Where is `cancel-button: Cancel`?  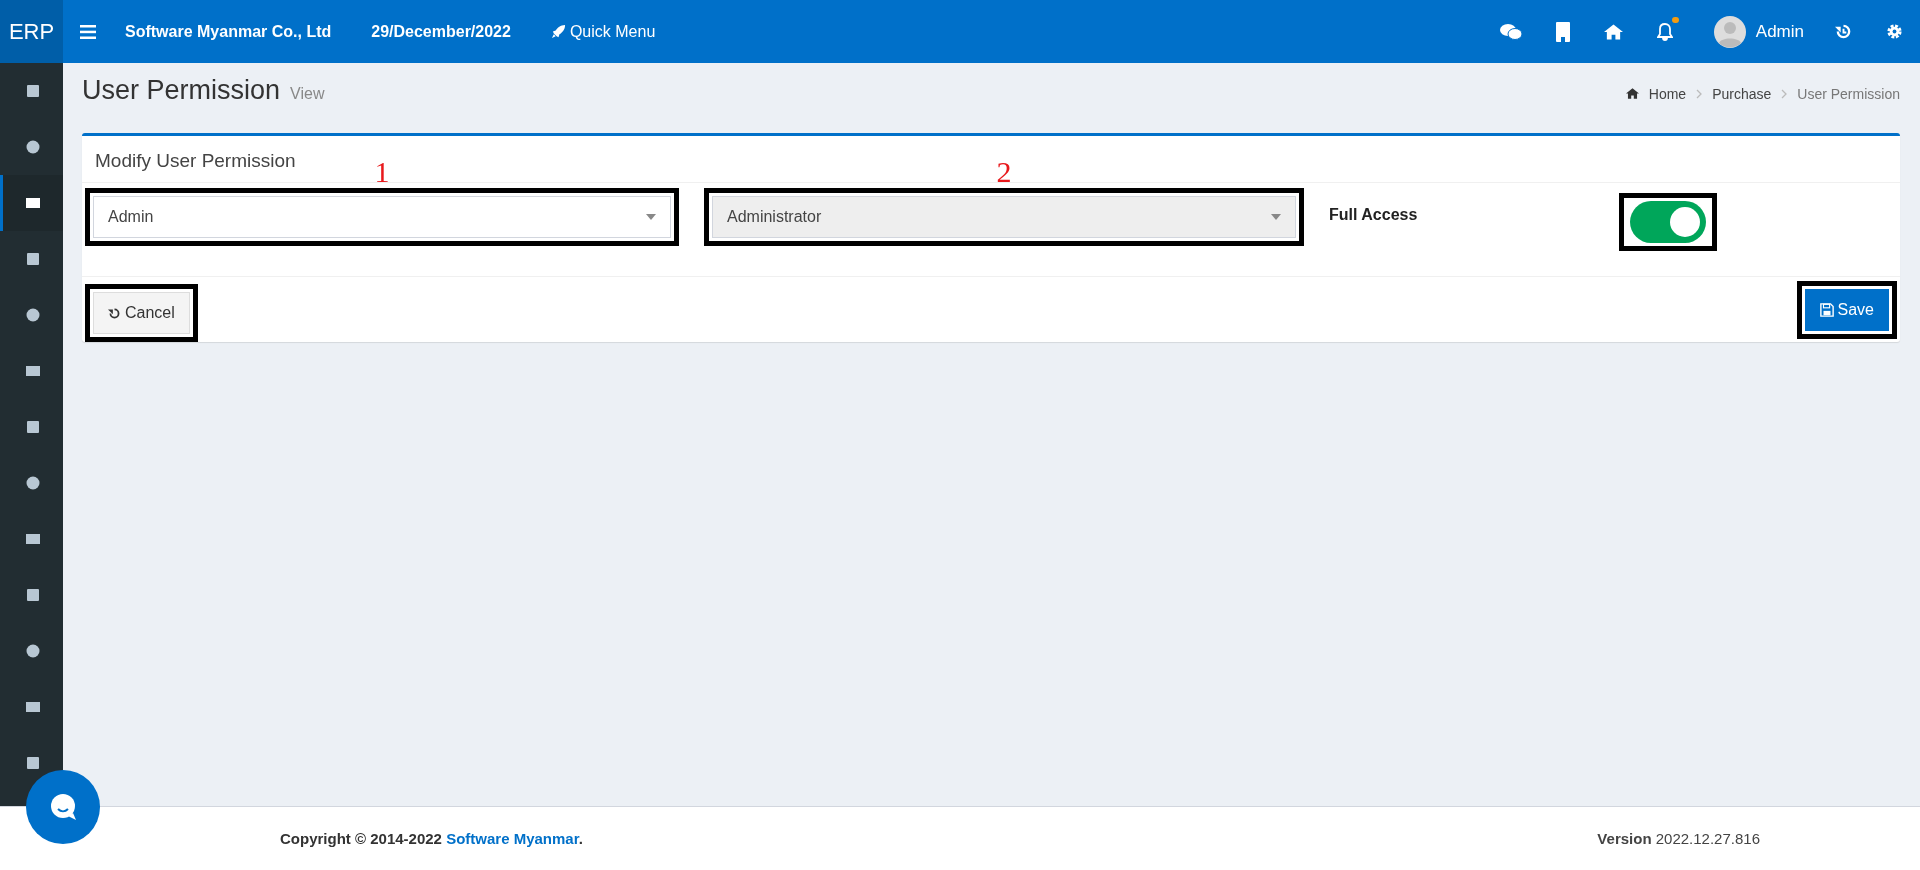 cancel-button: Cancel is located at coordinates (141, 313).